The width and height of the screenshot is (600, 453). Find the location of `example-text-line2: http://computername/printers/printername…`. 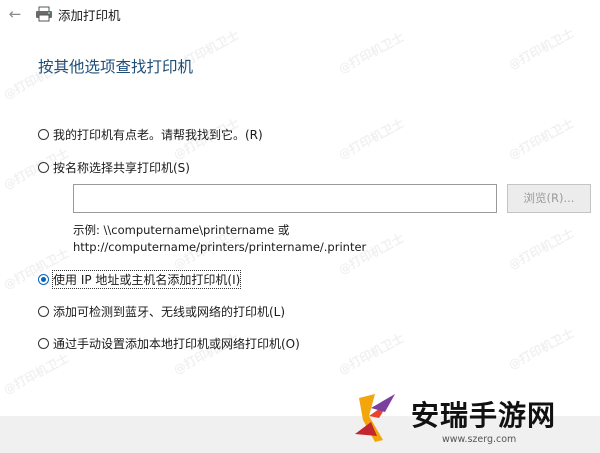

example-text-line2: http://computername/printers/printername… is located at coordinates (220, 247).